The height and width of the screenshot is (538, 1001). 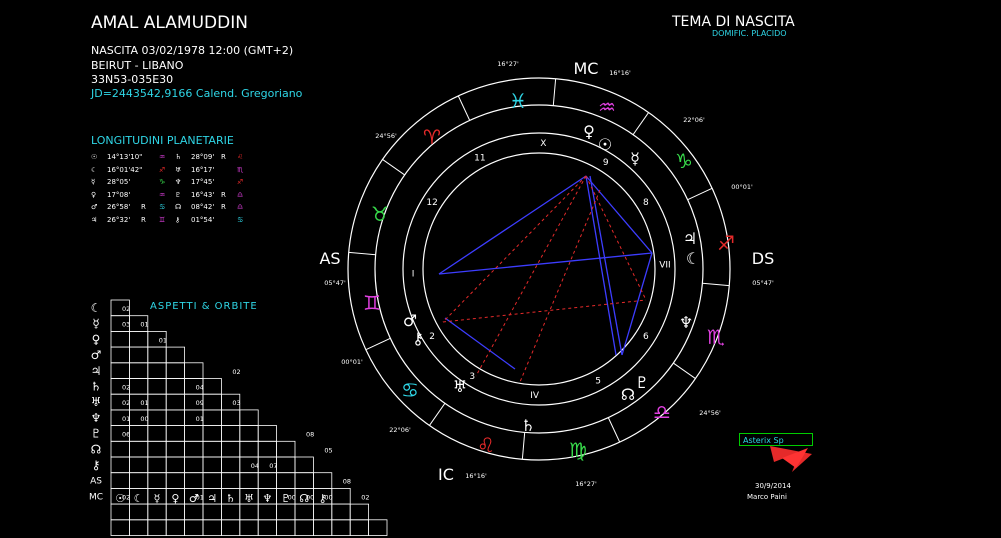 What do you see at coordinates (606, 163) in the screenshot?
I see `house-number: 9` at bounding box center [606, 163].